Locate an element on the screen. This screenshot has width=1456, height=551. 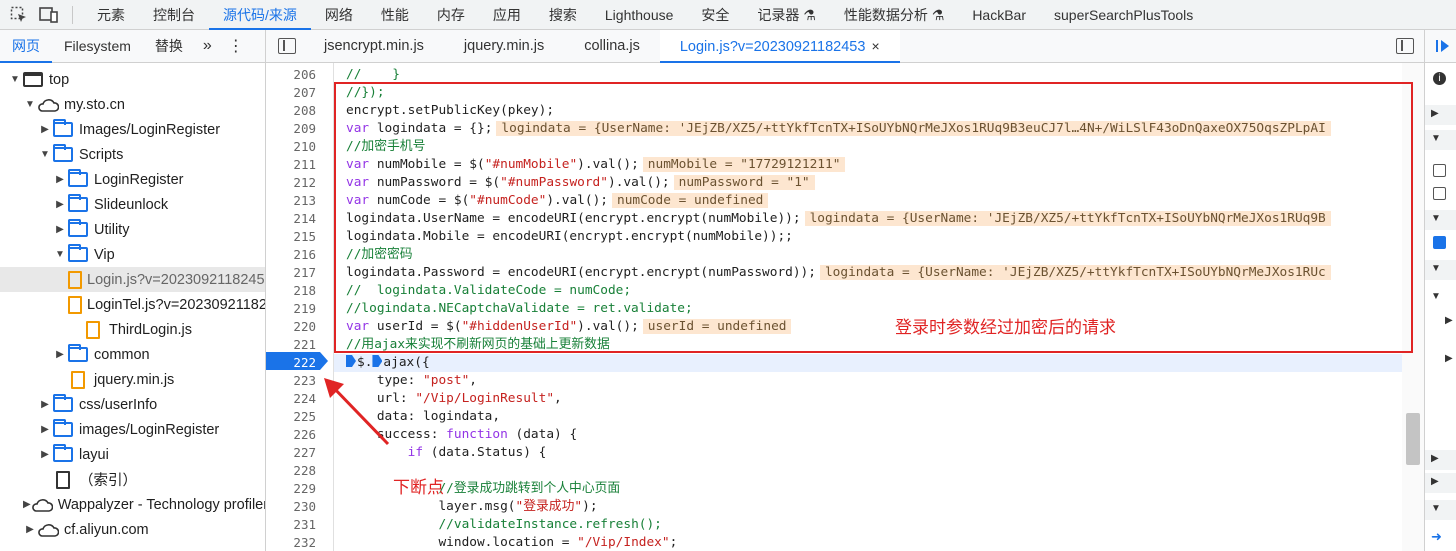
tree-item: ▶ Images/LoginRegister is located at coordinates (132, 129).